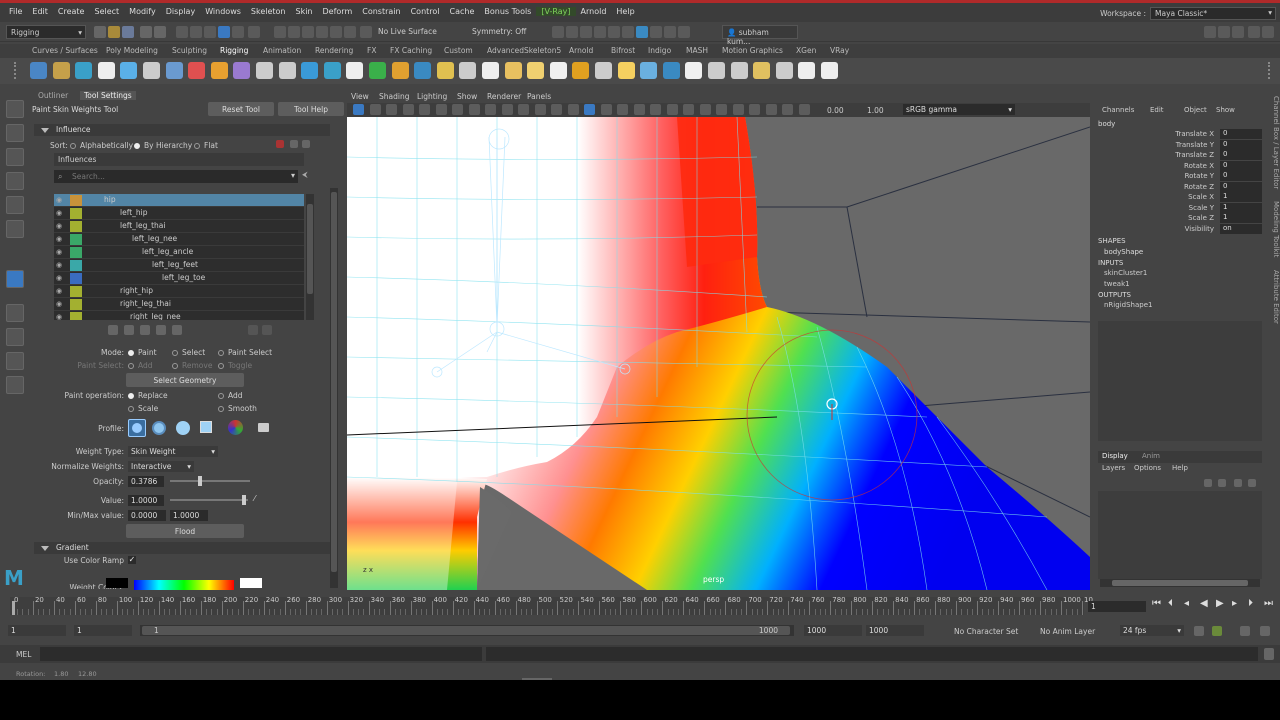 This screenshot has width=1280, height=720. Describe the element at coordinates (656, 32) in the screenshot. I see `ipr-stop-icon` at that location.